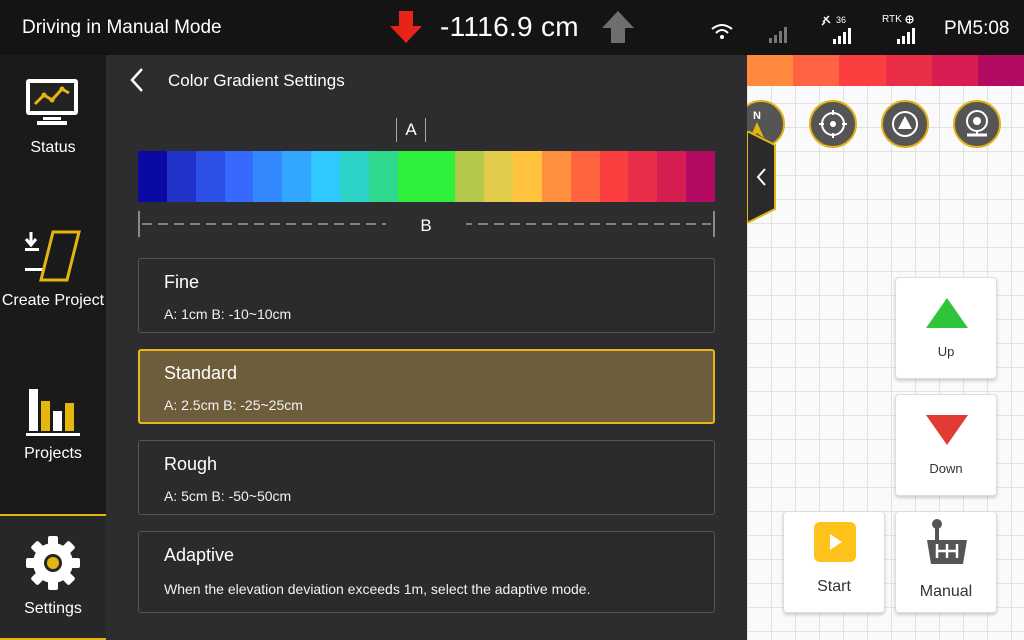  What do you see at coordinates (53, 563) in the screenshot?
I see `gear-icon` at bounding box center [53, 563].